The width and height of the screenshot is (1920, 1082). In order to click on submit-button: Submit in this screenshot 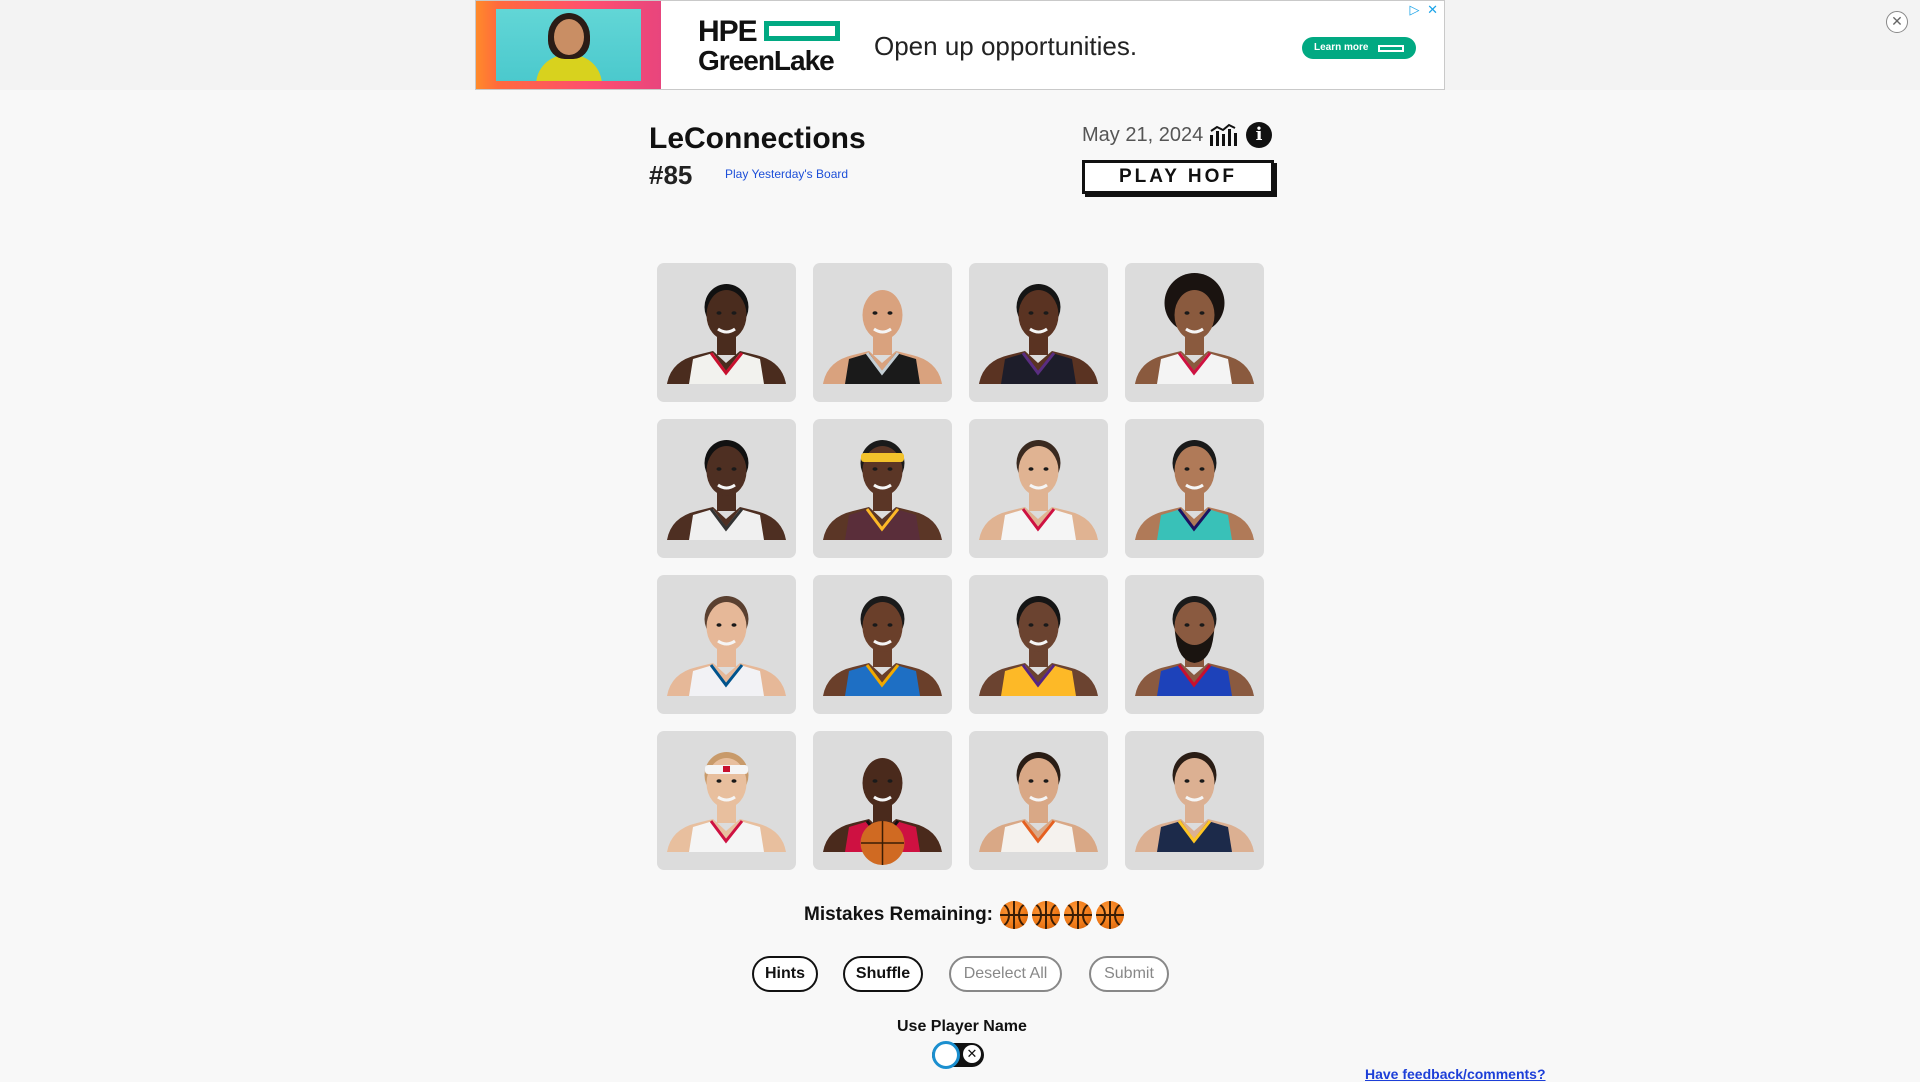, I will do `click(1129, 974)`.